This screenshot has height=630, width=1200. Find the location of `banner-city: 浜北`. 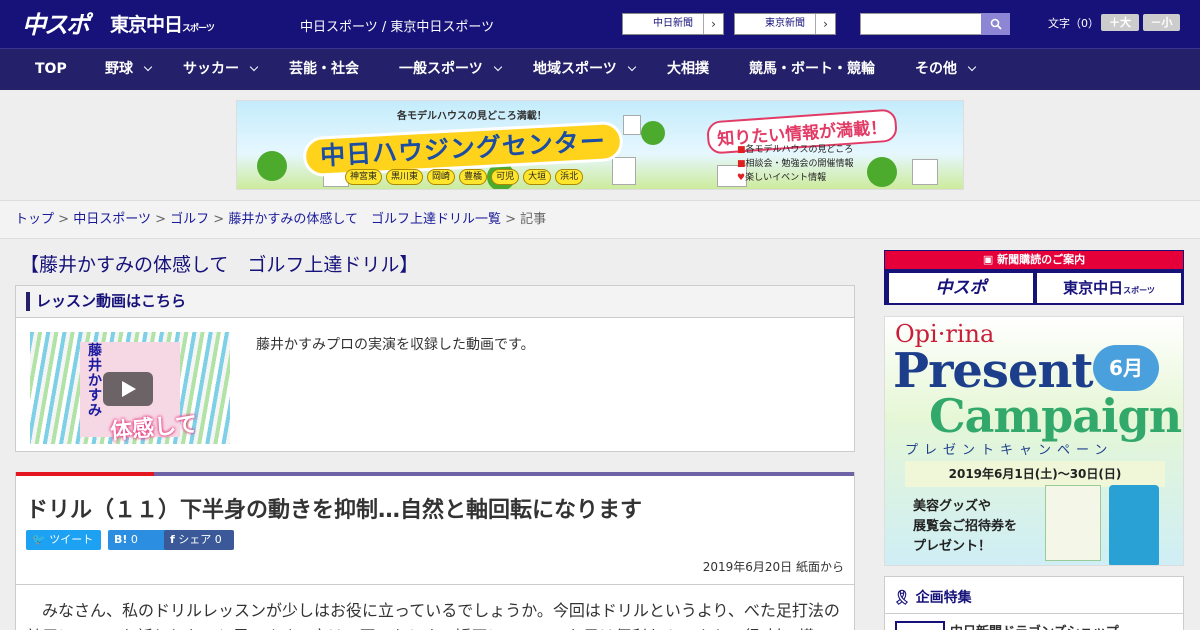

banner-city: 浜北 is located at coordinates (569, 177).